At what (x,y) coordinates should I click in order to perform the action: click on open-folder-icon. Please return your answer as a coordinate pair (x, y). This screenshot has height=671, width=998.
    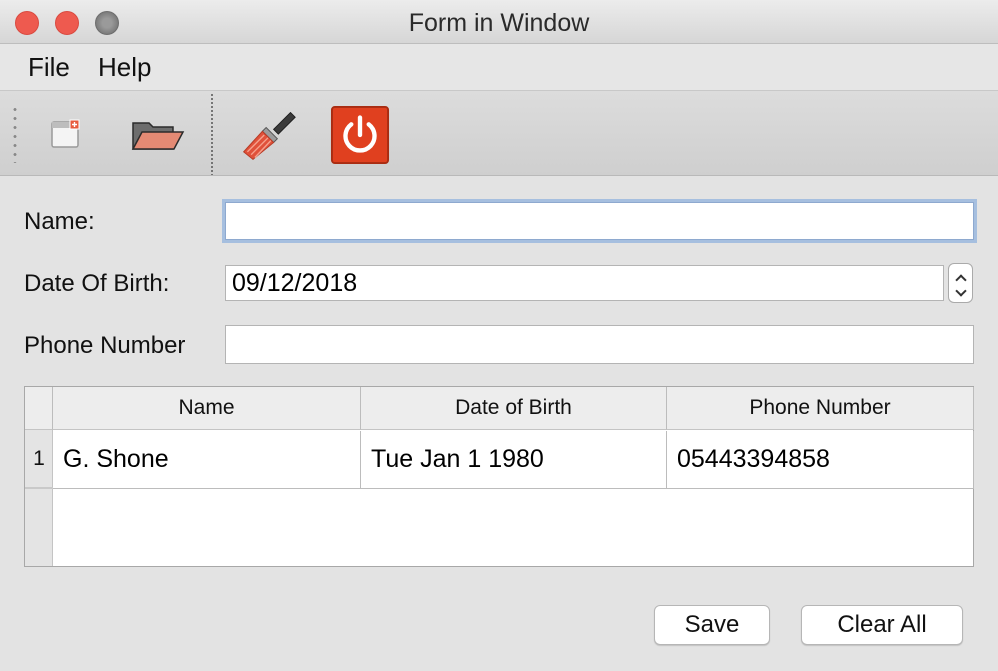
    Looking at the image, I should click on (158, 136).